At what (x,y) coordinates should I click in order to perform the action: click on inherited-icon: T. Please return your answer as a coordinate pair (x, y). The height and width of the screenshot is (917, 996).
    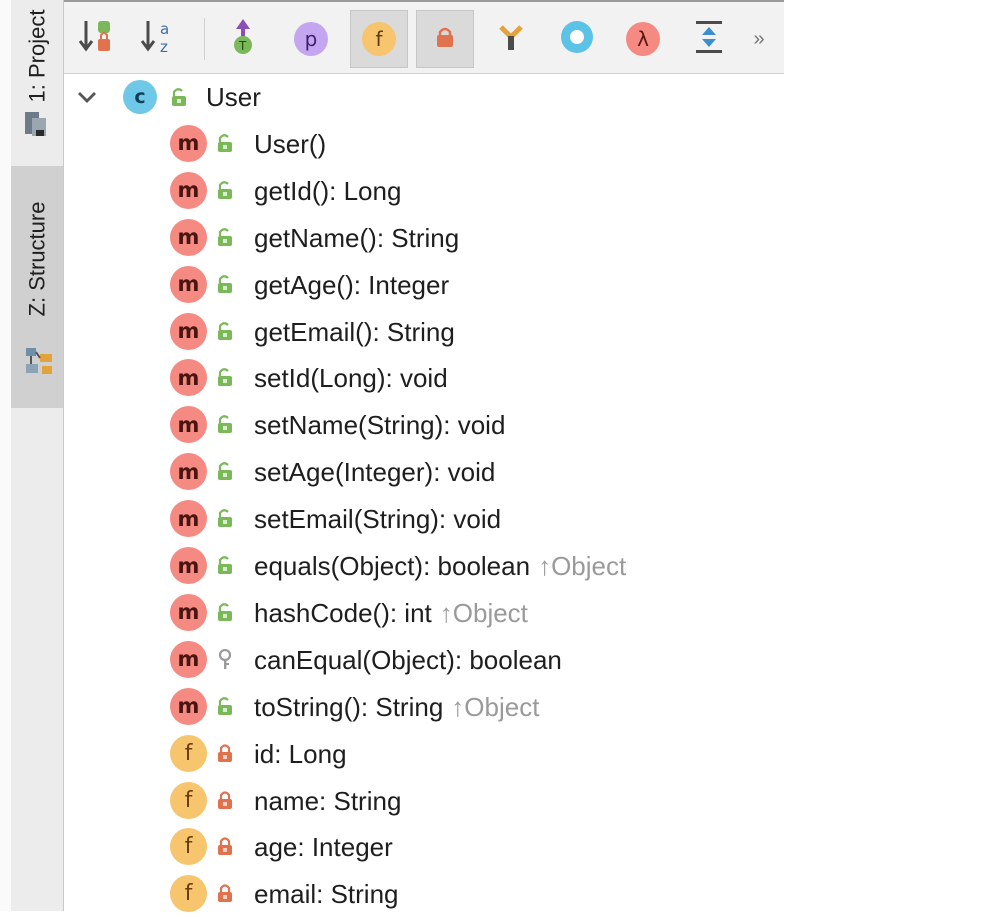
    Looking at the image, I should click on (243, 39).